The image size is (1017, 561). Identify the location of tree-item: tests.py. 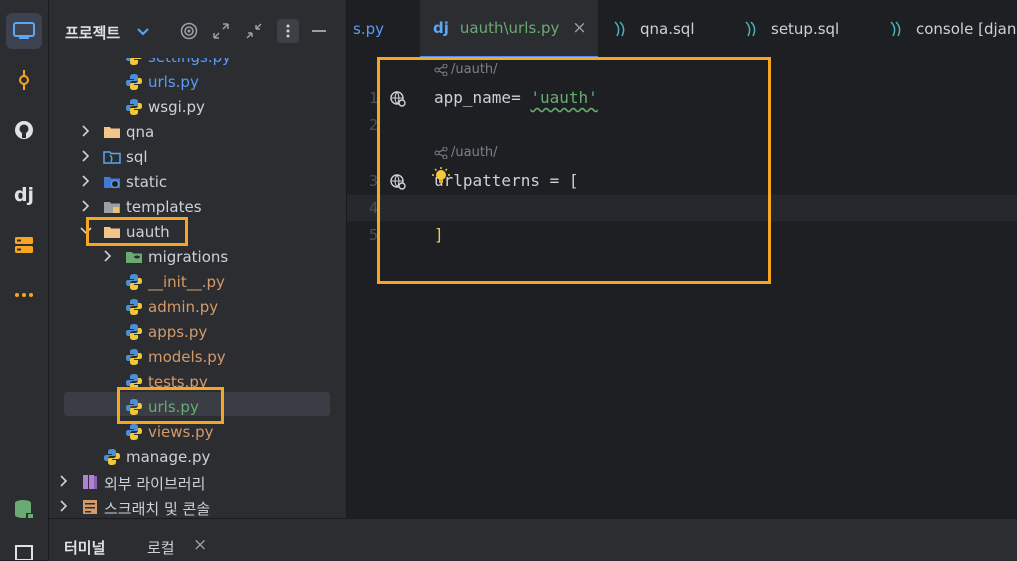
(197, 381).